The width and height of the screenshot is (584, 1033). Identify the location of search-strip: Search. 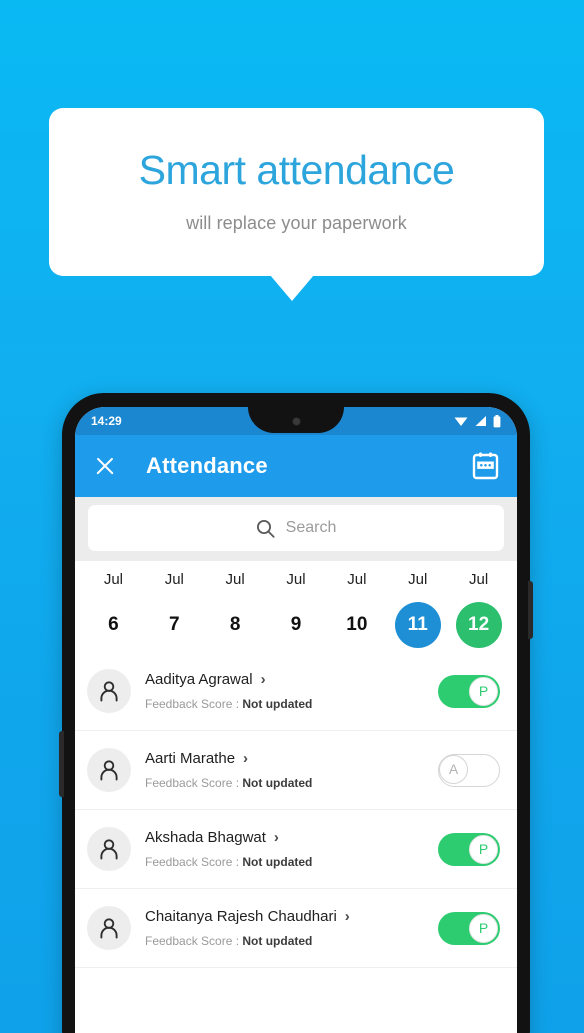
(296, 529).